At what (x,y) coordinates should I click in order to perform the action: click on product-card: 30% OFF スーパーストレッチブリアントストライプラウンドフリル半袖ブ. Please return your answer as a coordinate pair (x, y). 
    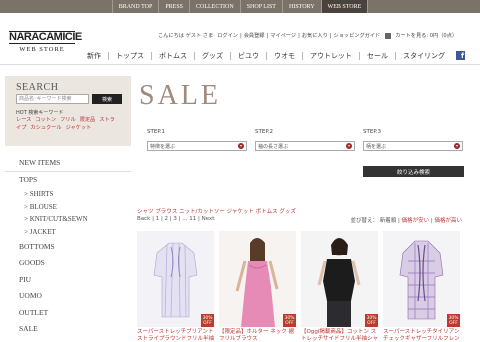
    Looking at the image, I should click on (175, 286).